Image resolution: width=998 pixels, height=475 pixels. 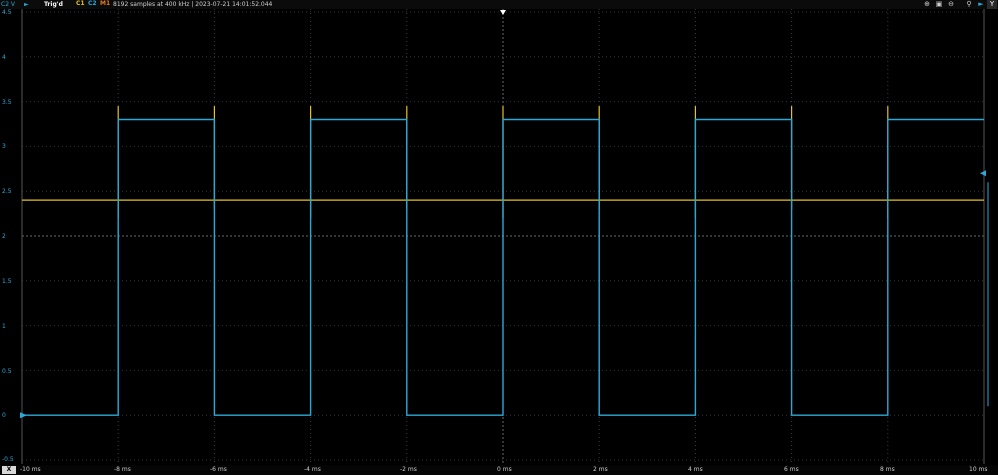 What do you see at coordinates (30, 469) in the screenshot?
I see `x-tick-label: -10 ms` at bounding box center [30, 469].